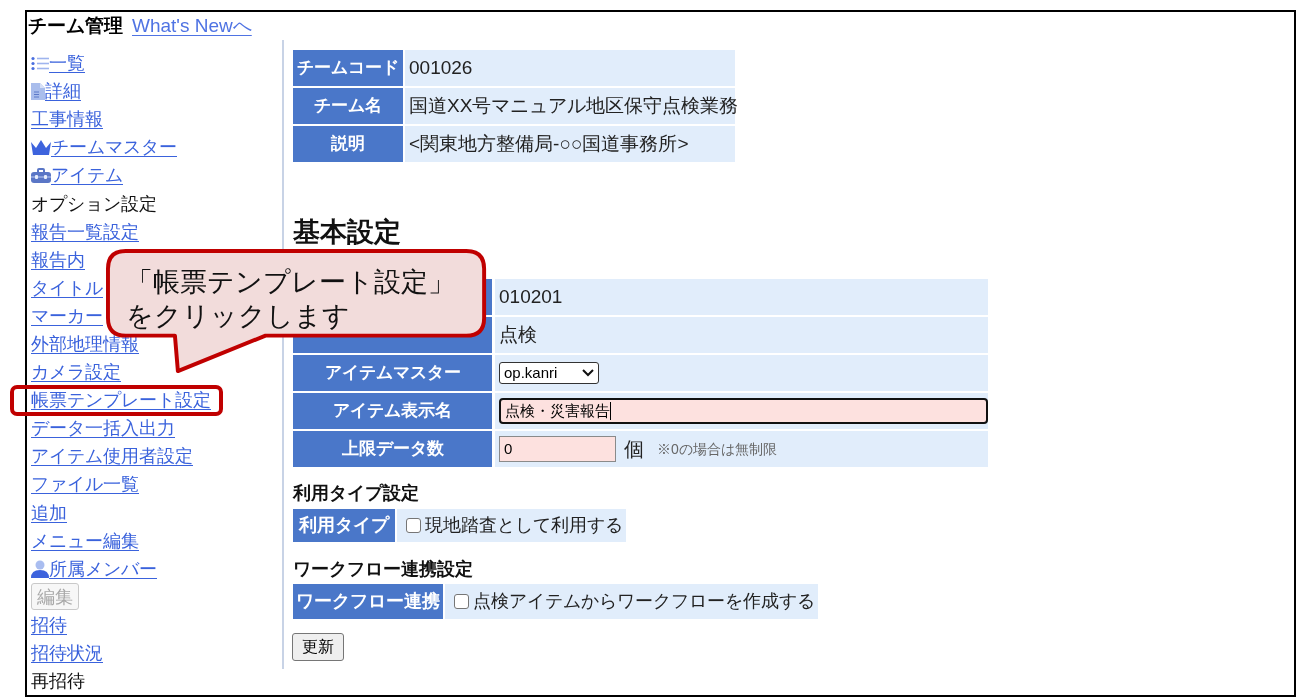 The image size is (1307, 698). I want to click on sidebar-link: アイテム使用者設定, so click(112, 456).